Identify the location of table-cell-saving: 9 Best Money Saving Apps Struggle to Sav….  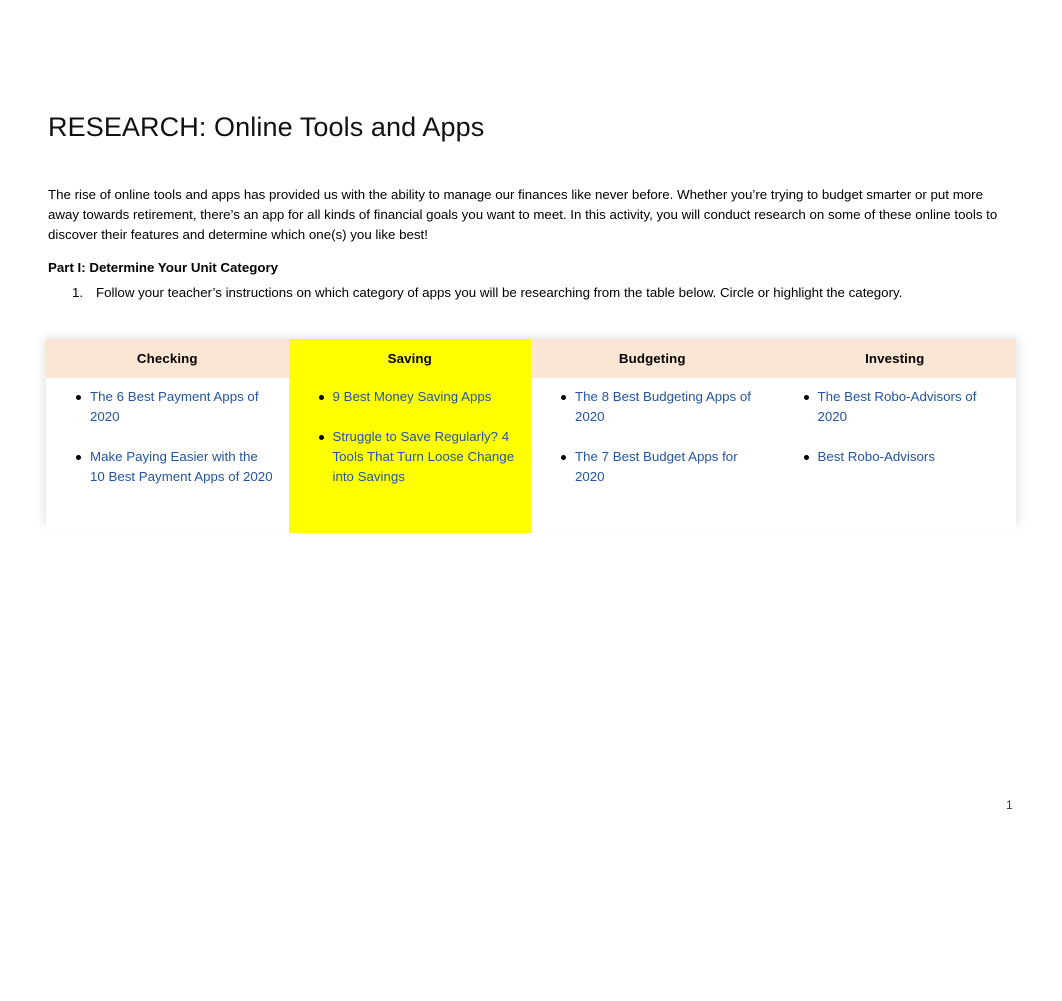
(410, 455).